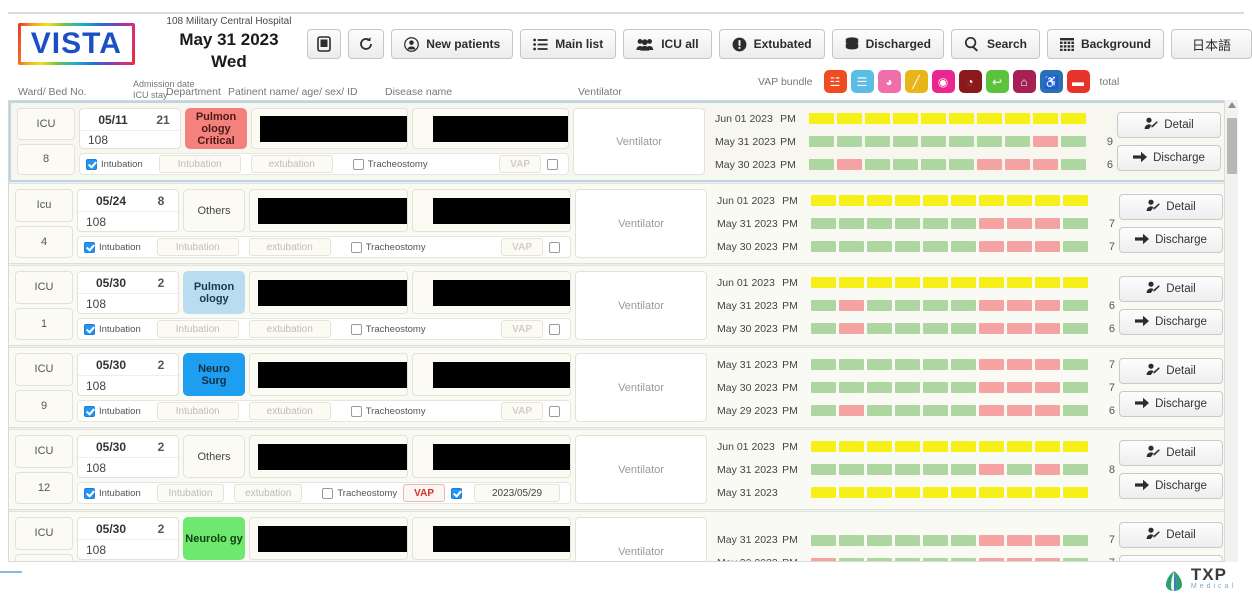 The image size is (1252, 601). What do you see at coordinates (1211, 44) in the screenshot?
I see `language-button: 日本語` at bounding box center [1211, 44].